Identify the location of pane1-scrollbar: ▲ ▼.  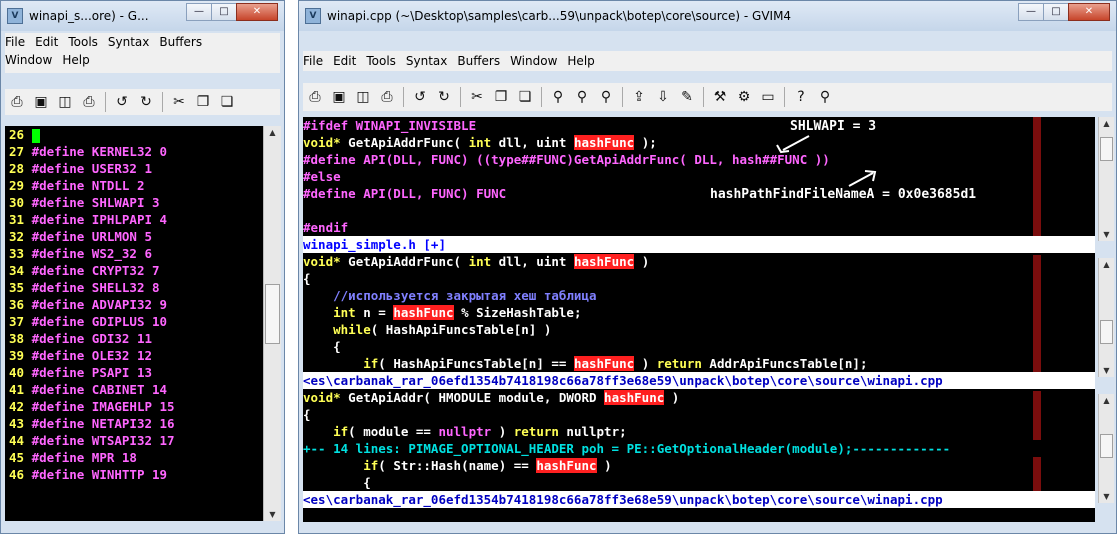
(1106, 179).